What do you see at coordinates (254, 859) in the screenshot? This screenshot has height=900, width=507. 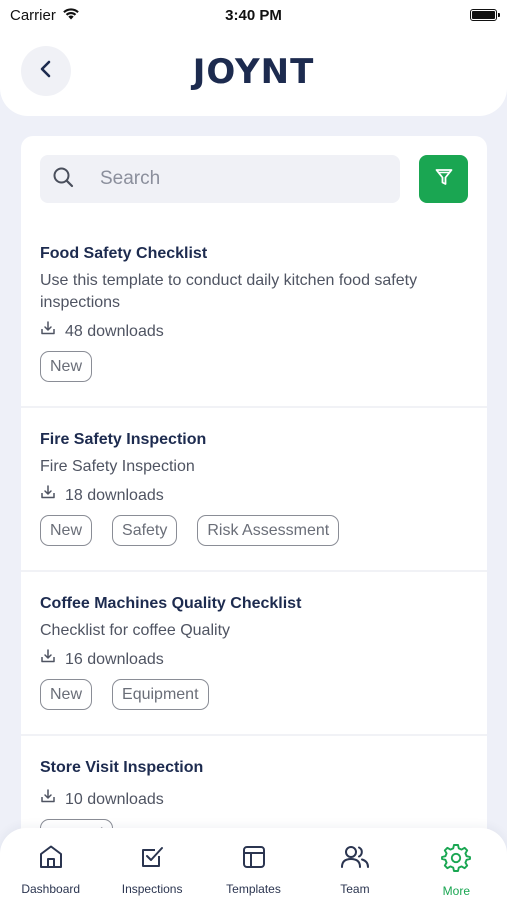 I see `layout-icon` at bounding box center [254, 859].